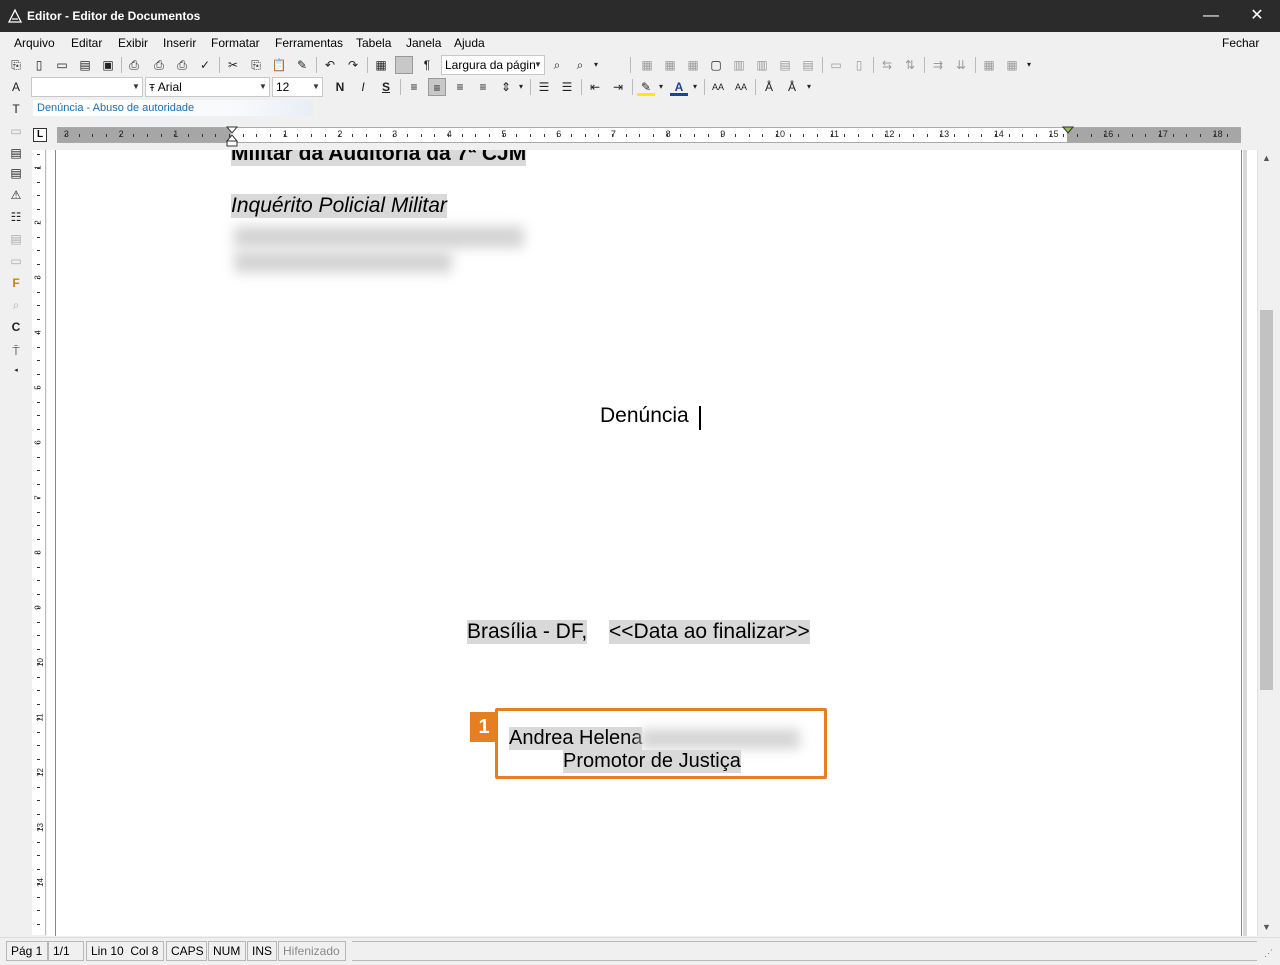  Describe the element at coordinates (679, 87) in the screenshot. I see `font-color-icon: A` at that location.